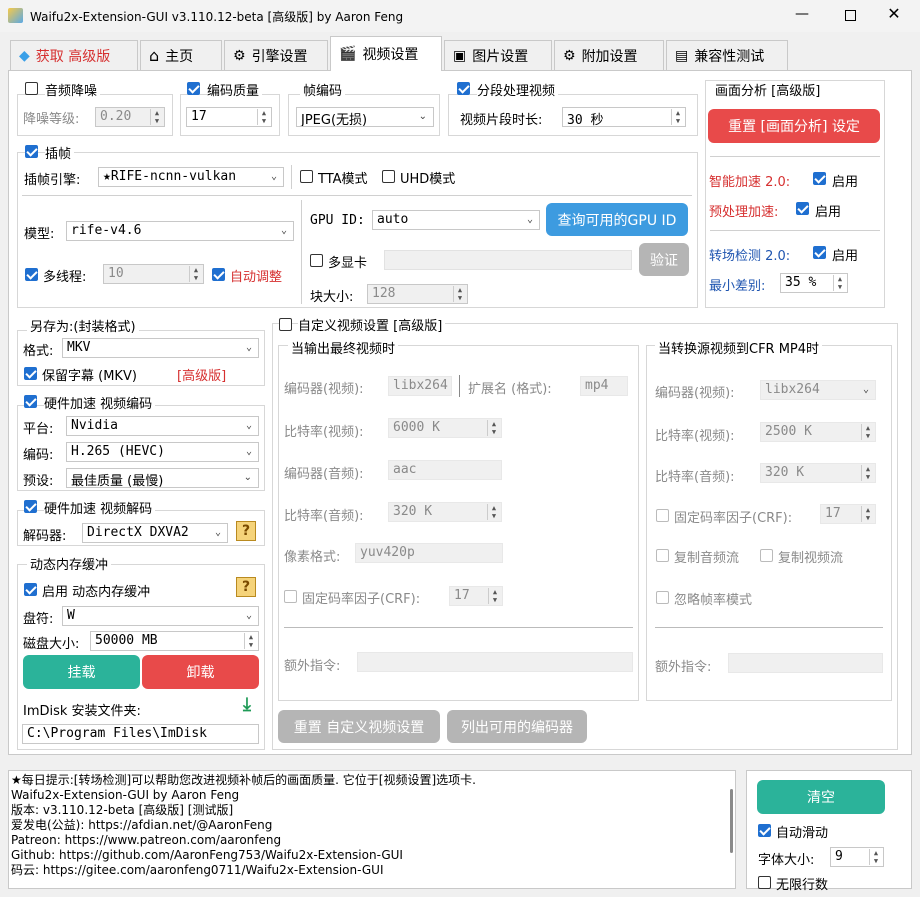 Image resolution: width=920 pixels, height=897 pixels. I want to click on tab-image-settings: ▣ 图片设置, so click(498, 55).